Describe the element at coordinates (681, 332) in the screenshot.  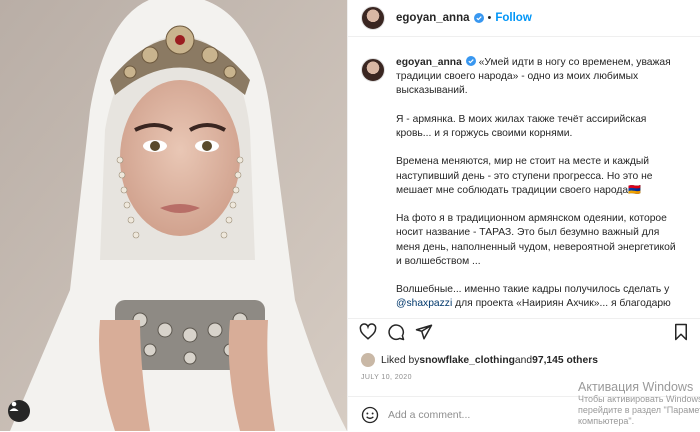
I see `bookmark-icon` at that location.